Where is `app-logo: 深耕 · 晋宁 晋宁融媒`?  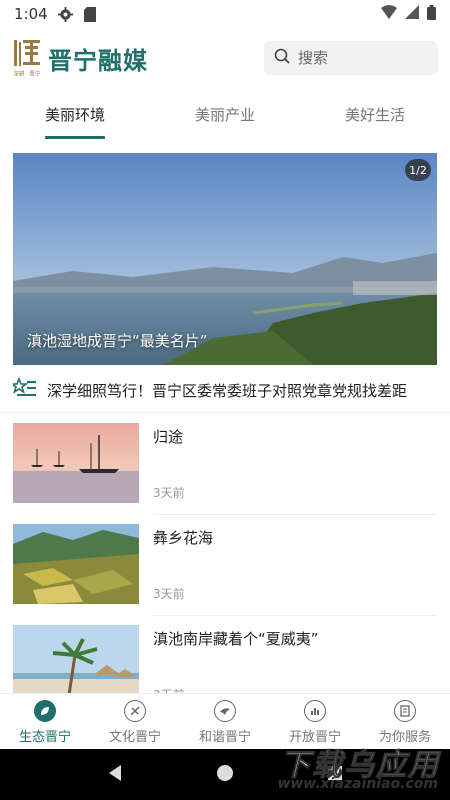 app-logo: 深耕 · 晋宁 晋宁融媒 is located at coordinates (80, 58).